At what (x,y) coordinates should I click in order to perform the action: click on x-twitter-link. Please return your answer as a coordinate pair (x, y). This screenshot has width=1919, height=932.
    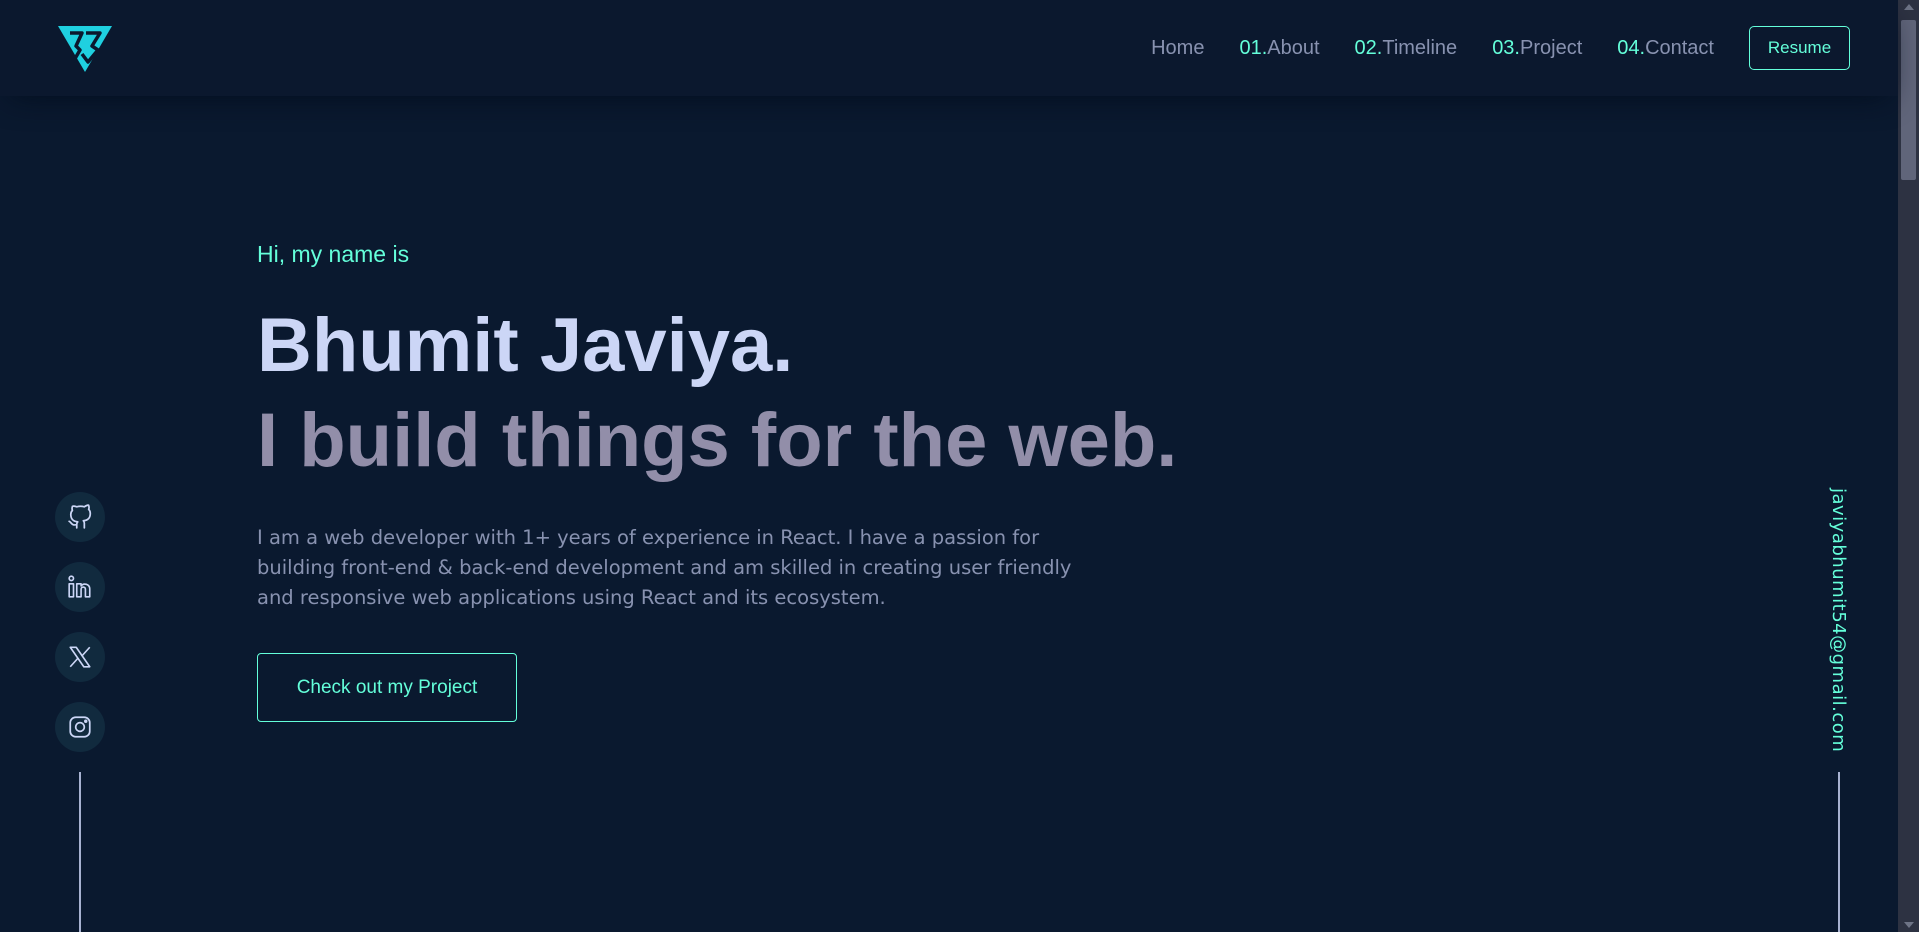
    Looking at the image, I should click on (80, 657).